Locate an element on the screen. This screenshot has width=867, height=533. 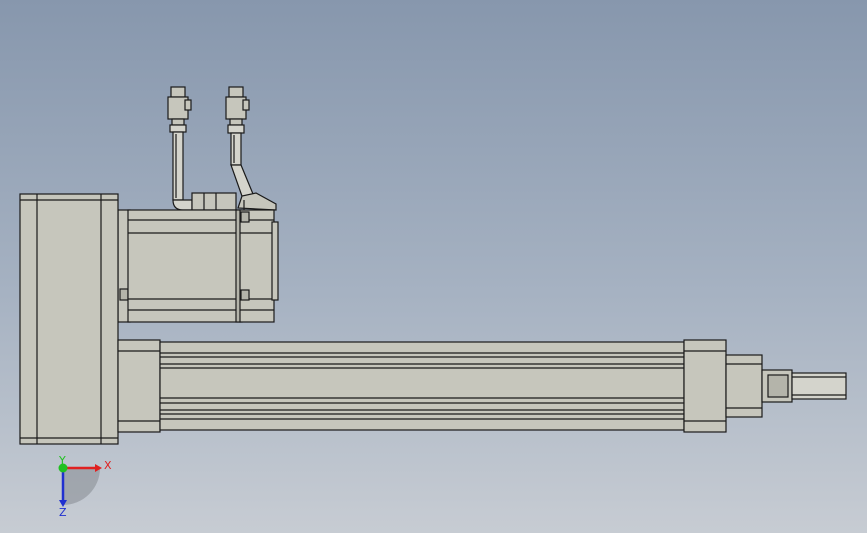
connector-left is located at coordinates (180, 148).